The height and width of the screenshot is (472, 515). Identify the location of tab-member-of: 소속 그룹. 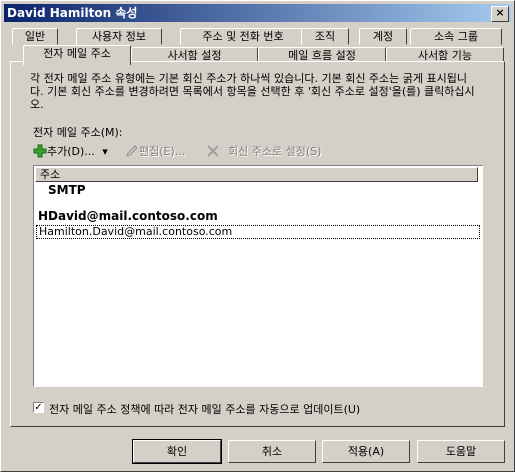
(456, 36).